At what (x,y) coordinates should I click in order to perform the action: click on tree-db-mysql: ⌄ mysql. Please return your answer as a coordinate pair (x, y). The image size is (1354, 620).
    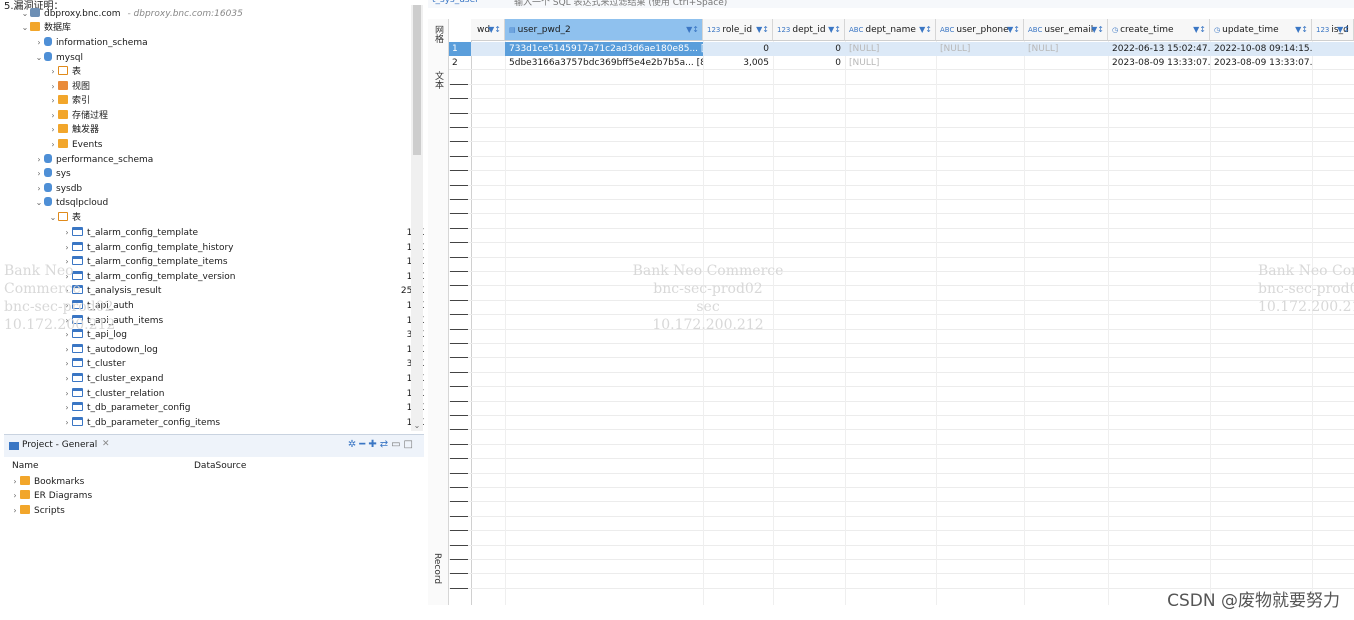
    Looking at the image, I should click on (58, 58).